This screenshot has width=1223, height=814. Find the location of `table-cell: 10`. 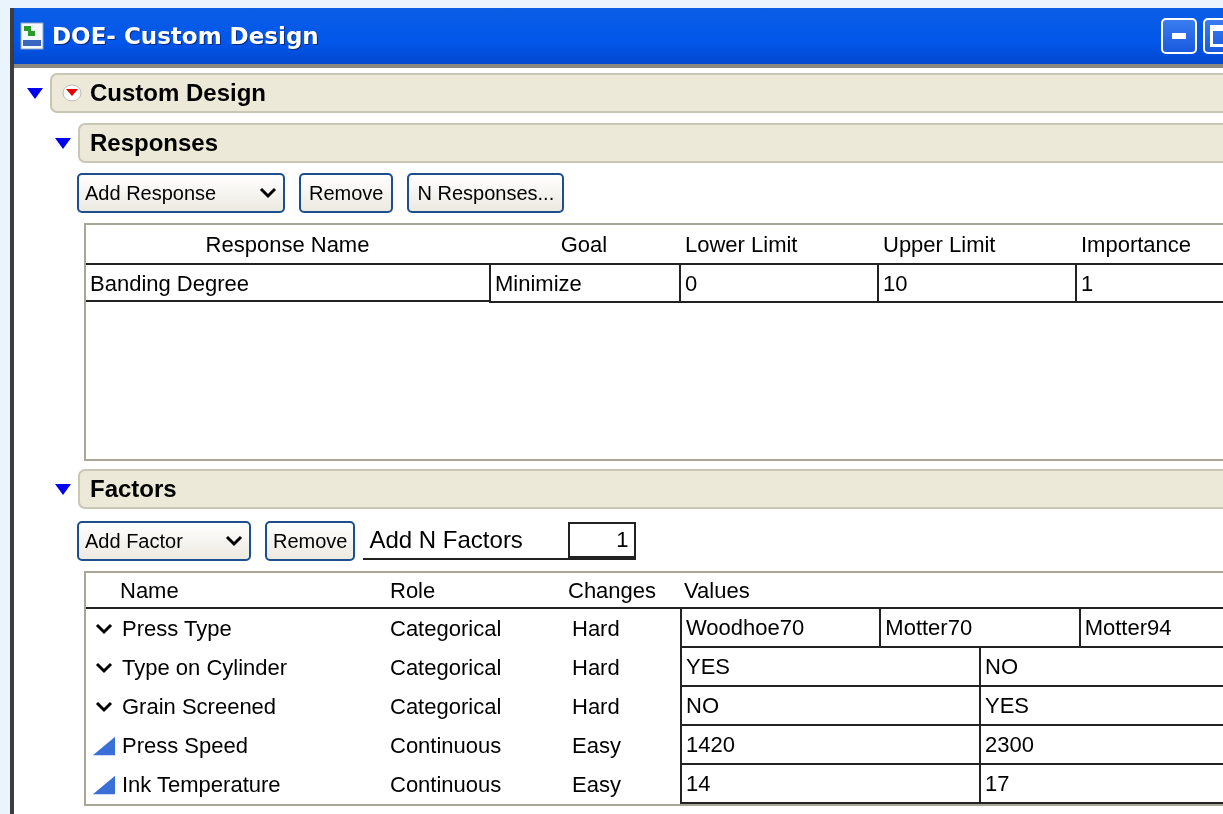

table-cell: 10 is located at coordinates (976, 284).